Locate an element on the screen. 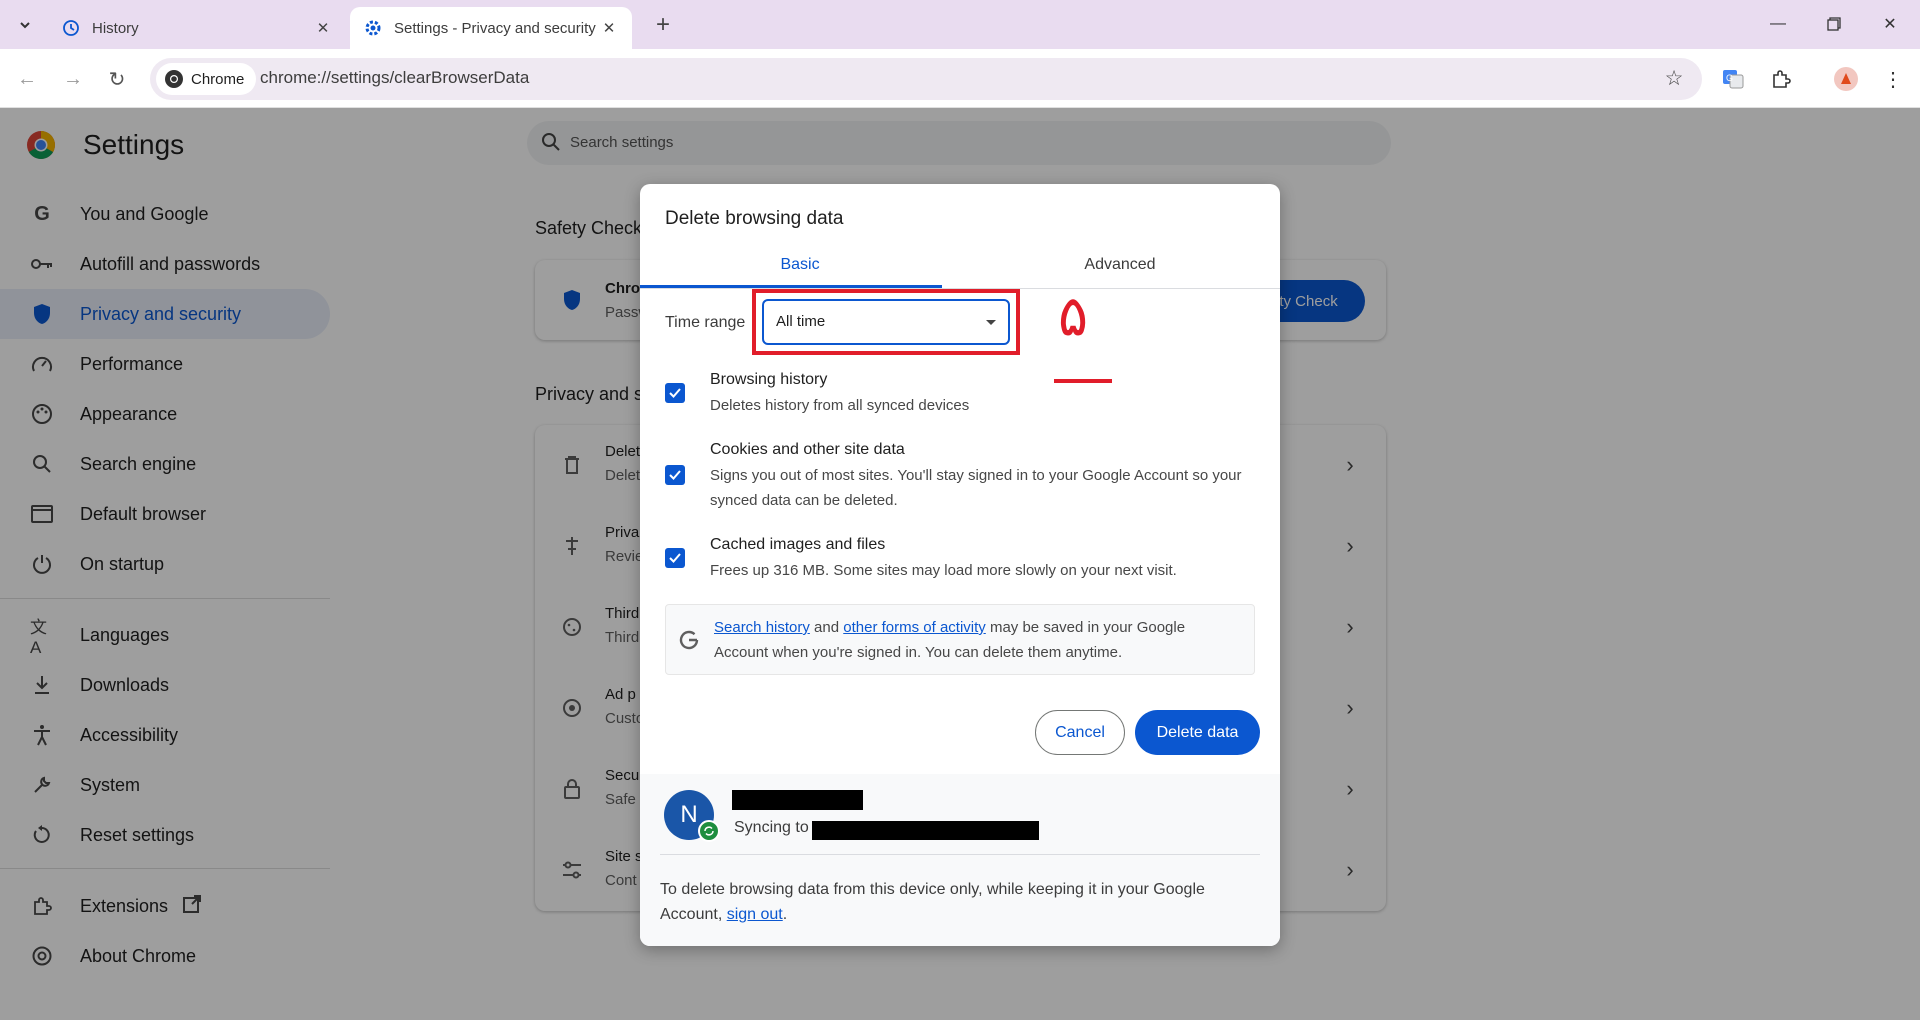 This screenshot has height=1020, width=1920. extensions-button is located at coordinates (1781, 79).